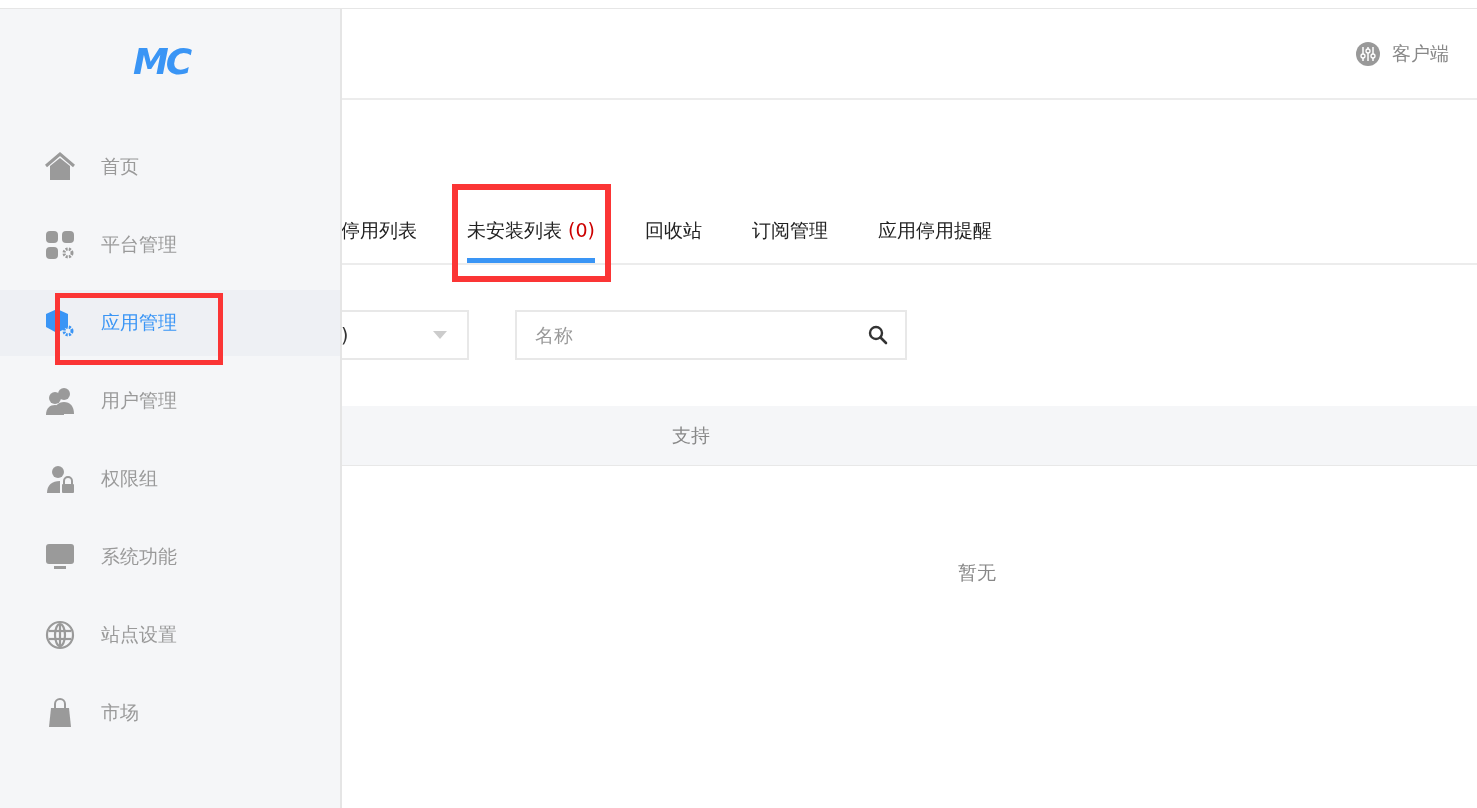 This screenshot has width=1477, height=808. I want to click on sidebar-item: 站点设置, so click(170, 635).